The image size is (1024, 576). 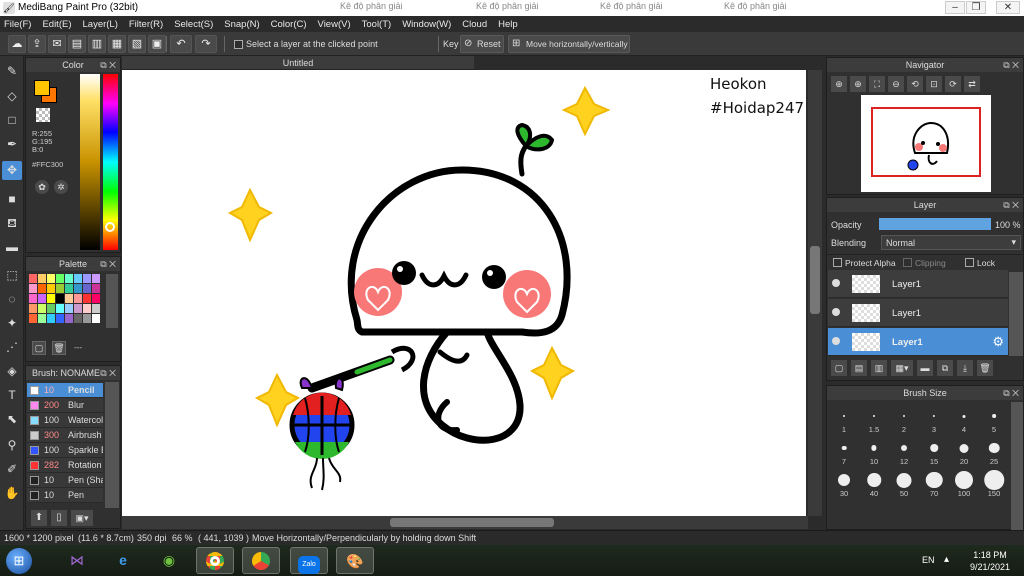 I want to click on menu-select: Select(S), so click(x=193, y=24).